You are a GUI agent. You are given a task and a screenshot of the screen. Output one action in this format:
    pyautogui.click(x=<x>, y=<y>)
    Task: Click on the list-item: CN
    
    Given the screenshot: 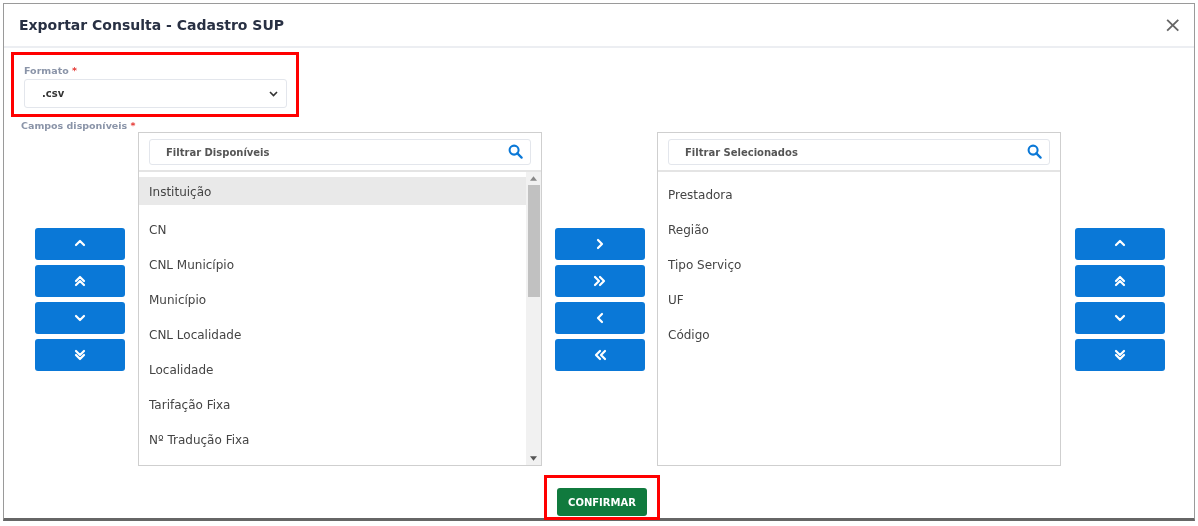 What is the action you would take?
    pyautogui.click(x=332, y=229)
    